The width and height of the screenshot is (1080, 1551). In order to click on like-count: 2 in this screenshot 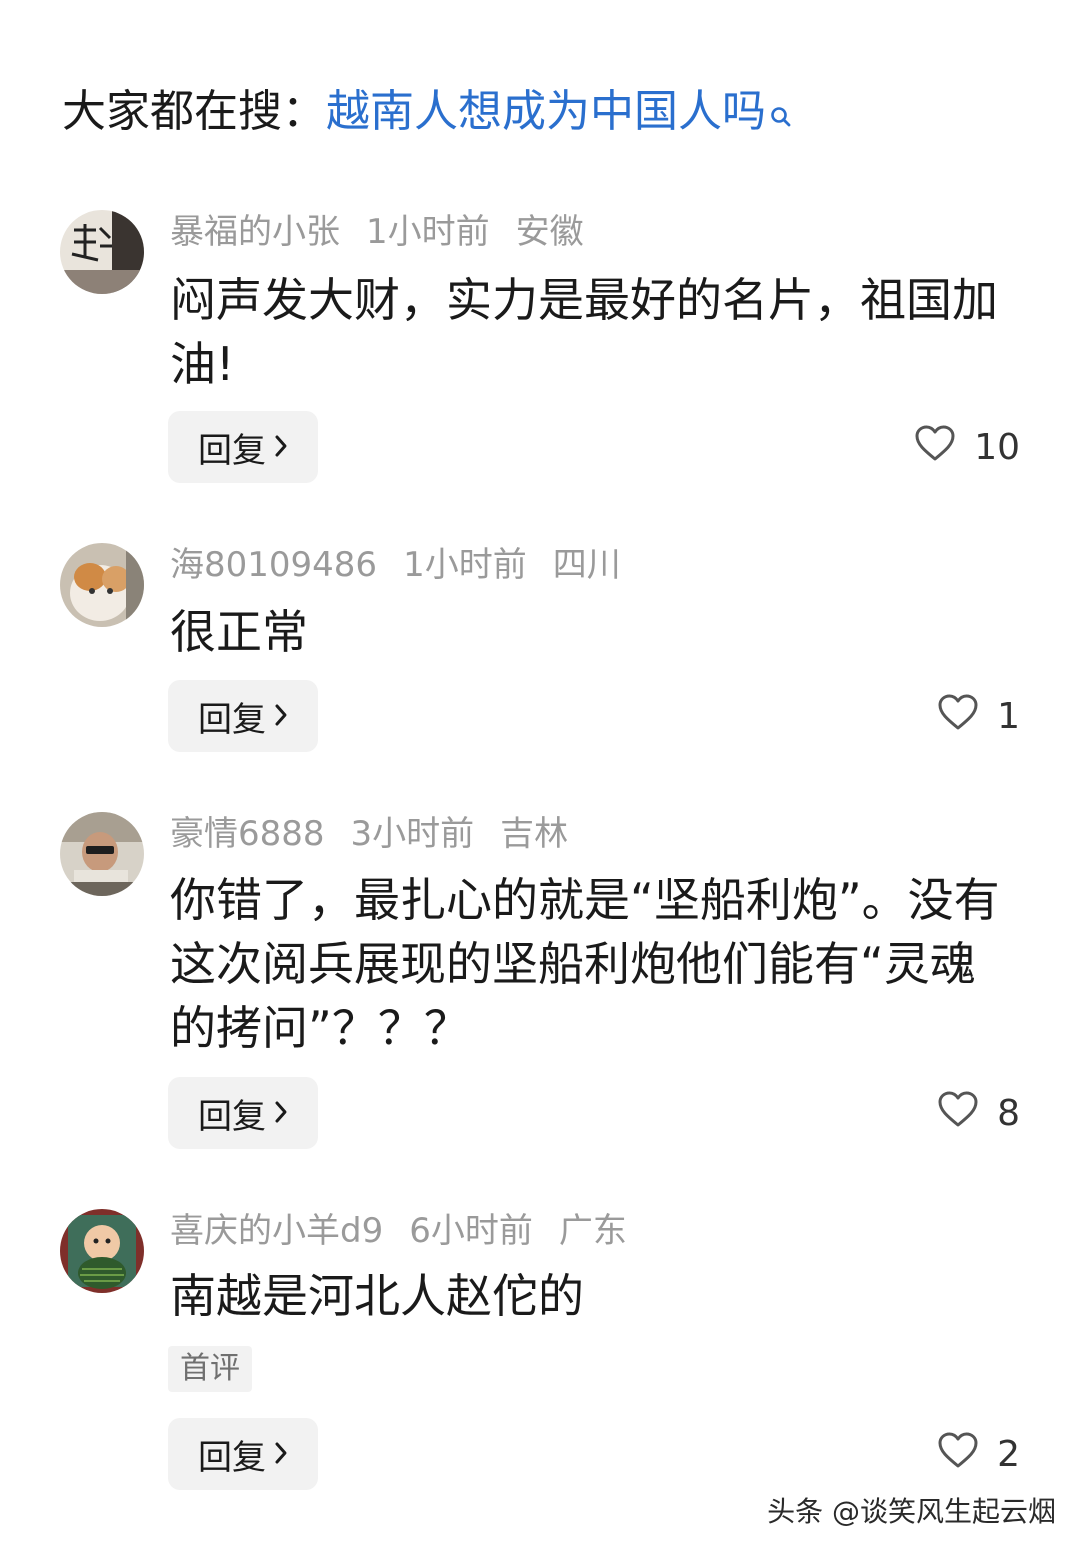, I will do `click(1008, 1454)`.